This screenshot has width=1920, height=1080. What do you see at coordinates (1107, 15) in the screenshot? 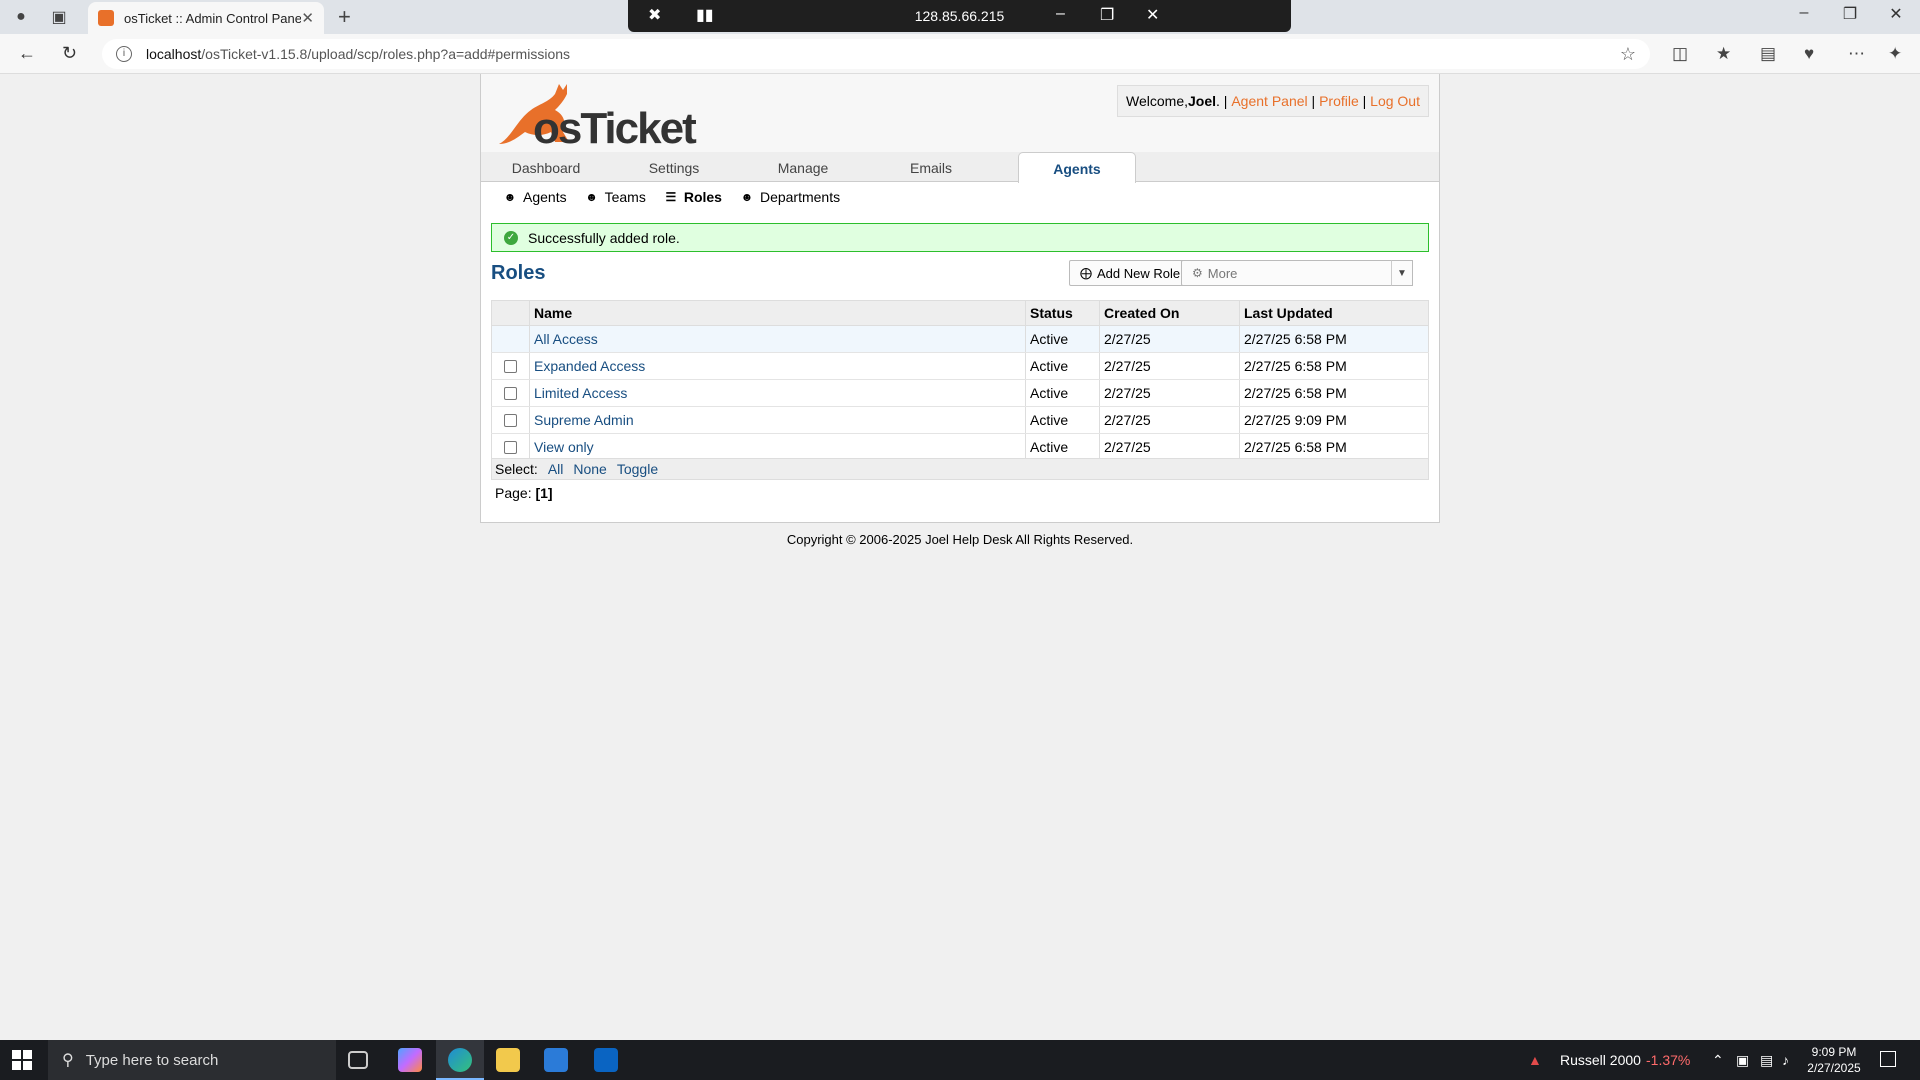
I see `rdp-restore-icon: ❐` at bounding box center [1107, 15].